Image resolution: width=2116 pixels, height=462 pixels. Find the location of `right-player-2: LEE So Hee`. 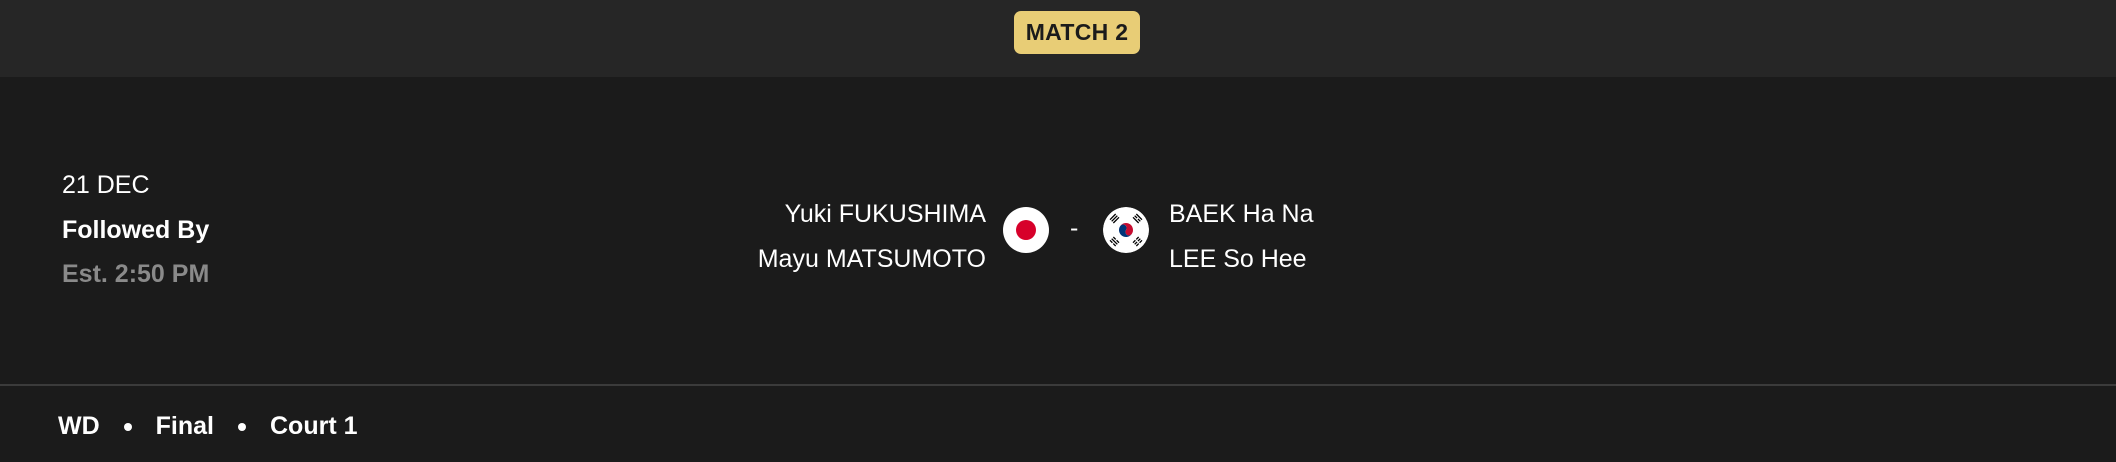

right-player-2: LEE So Hee is located at coordinates (1238, 259).